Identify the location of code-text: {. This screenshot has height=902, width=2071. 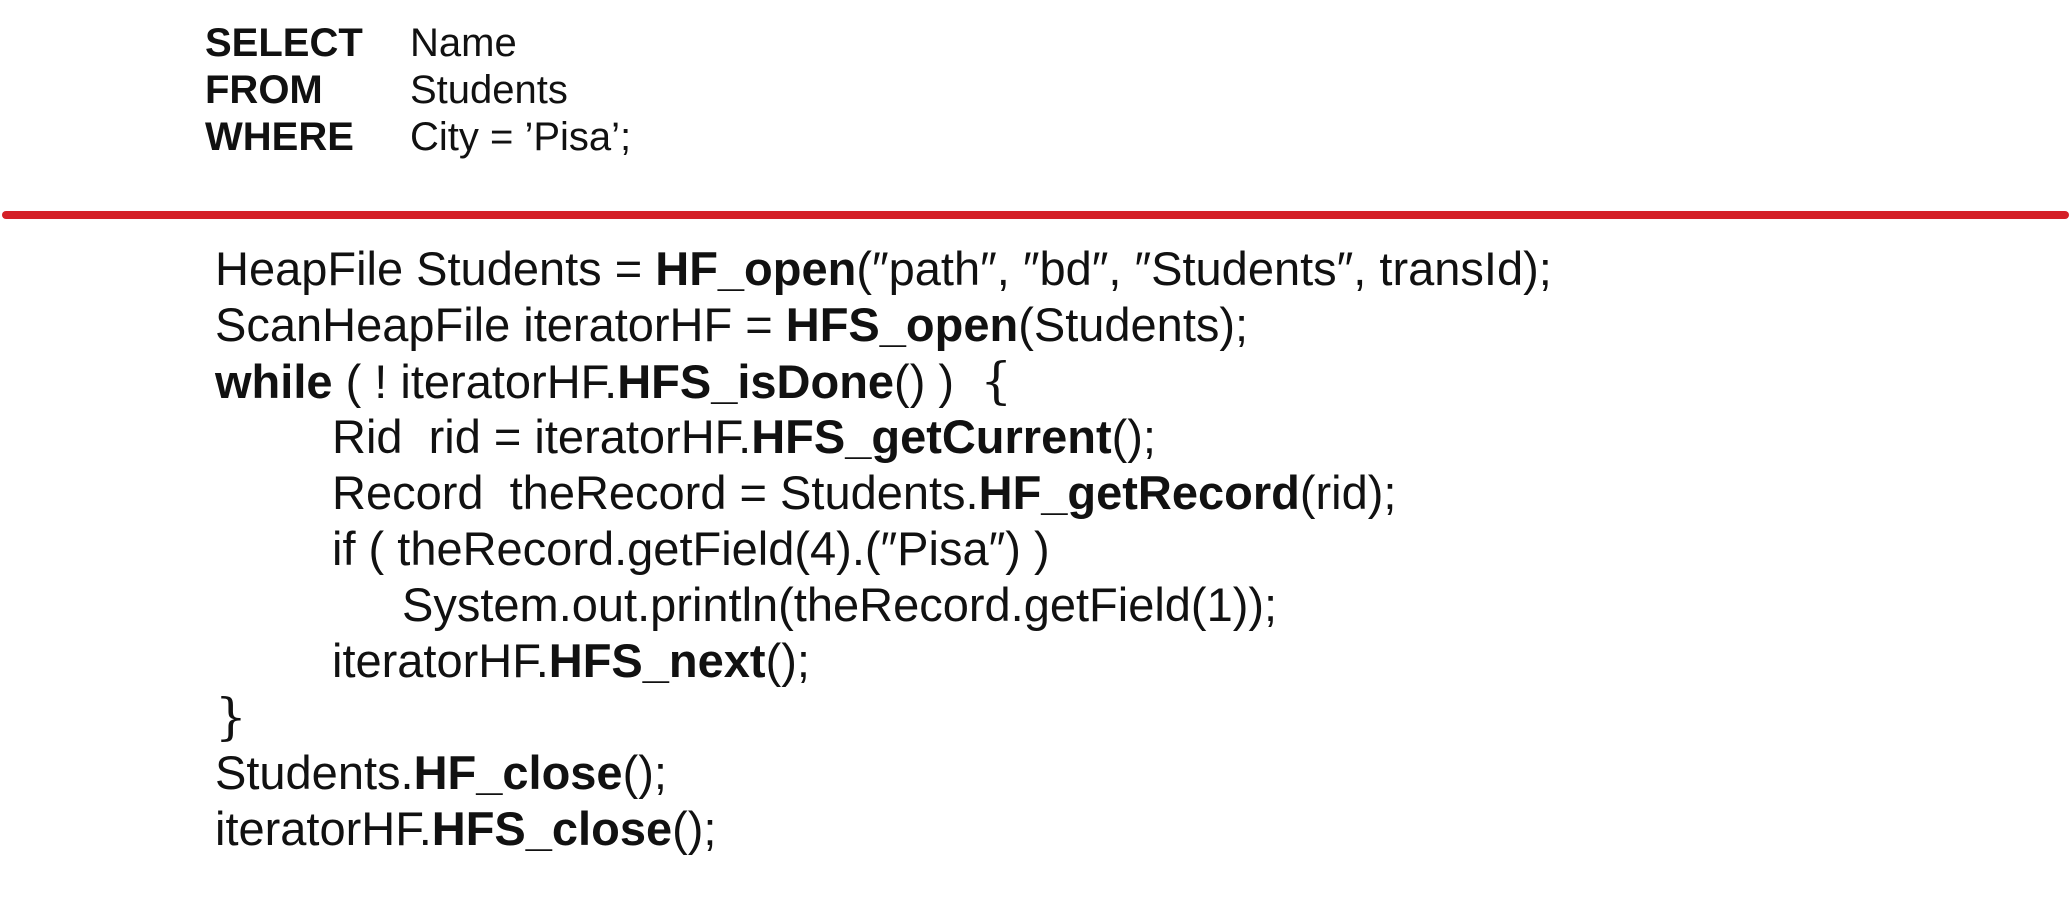
(996, 381).